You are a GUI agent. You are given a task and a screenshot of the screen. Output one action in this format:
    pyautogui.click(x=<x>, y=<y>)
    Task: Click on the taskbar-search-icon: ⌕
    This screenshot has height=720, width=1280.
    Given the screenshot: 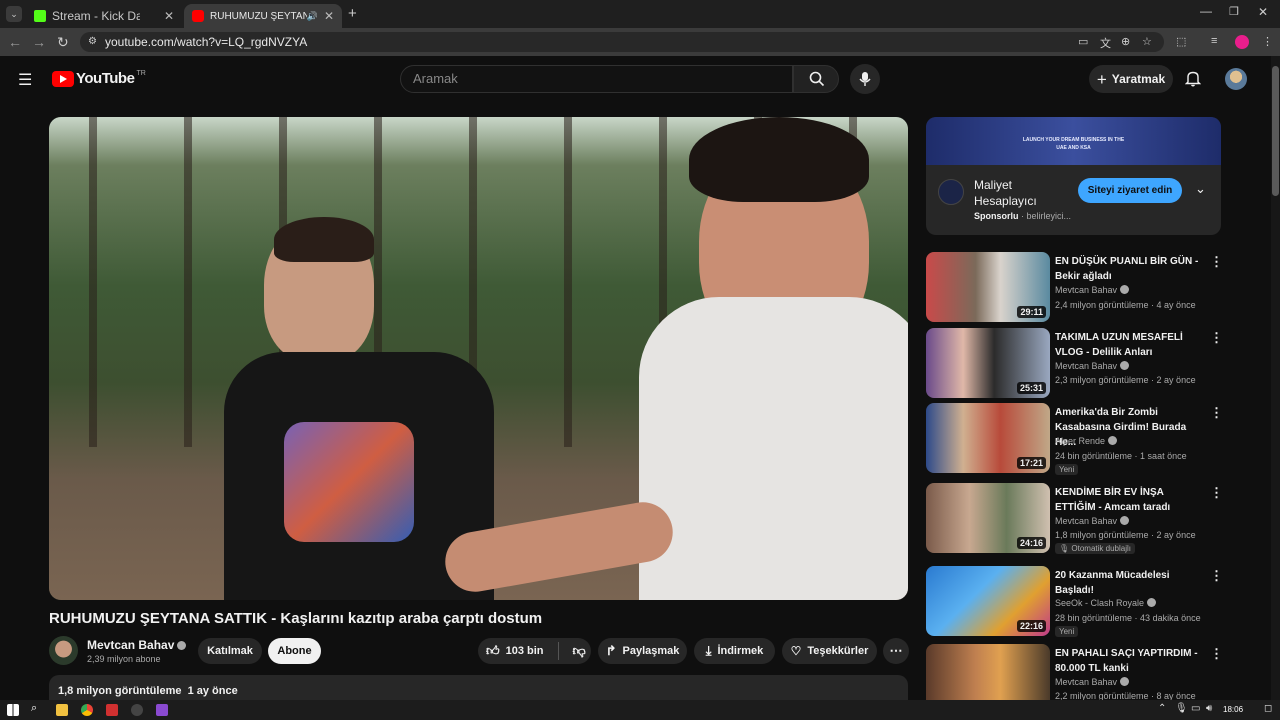 What is the action you would take?
    pyautogui.click(x=34, y=708)
    